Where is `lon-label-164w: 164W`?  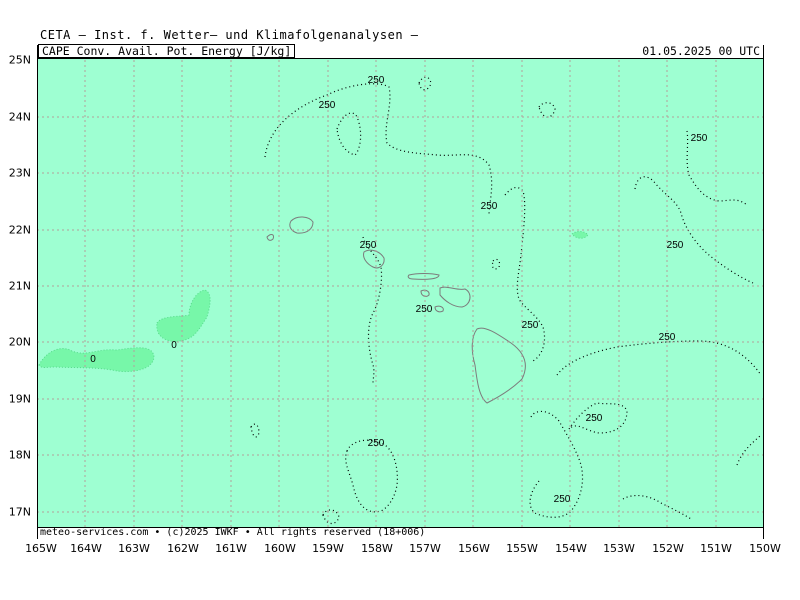
lon-label-164w: 164W is located at coordinates (86, 548).